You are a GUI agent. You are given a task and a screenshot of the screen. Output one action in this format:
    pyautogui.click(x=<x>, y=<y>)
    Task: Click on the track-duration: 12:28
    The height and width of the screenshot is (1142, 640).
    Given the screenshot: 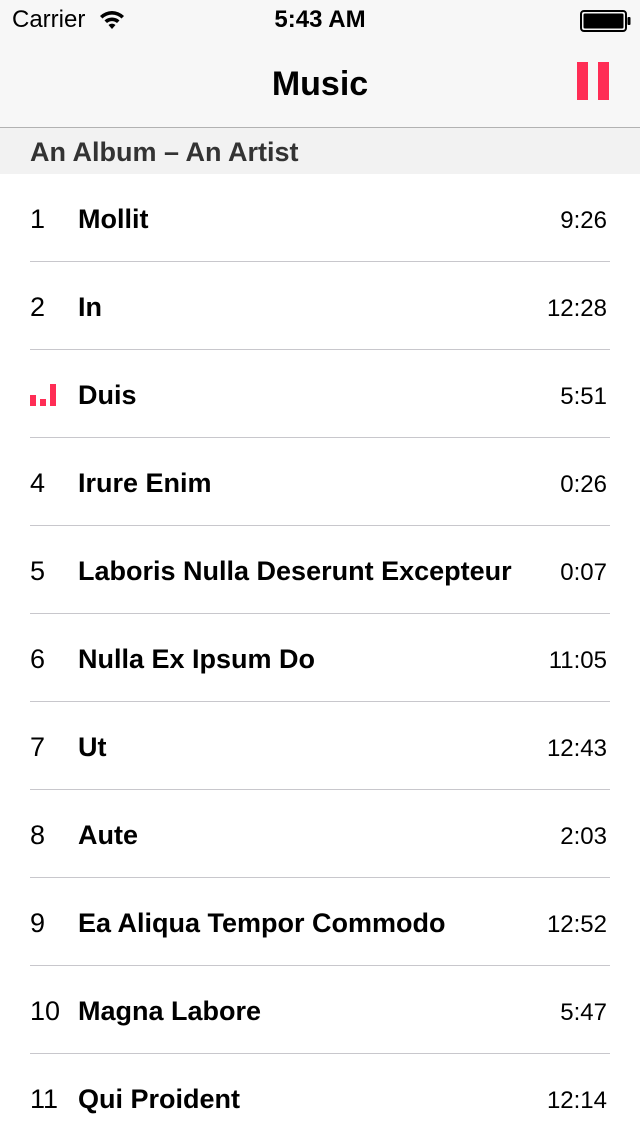 What is the action you would take?
    pyautogui.click(x=576, y=308)
    